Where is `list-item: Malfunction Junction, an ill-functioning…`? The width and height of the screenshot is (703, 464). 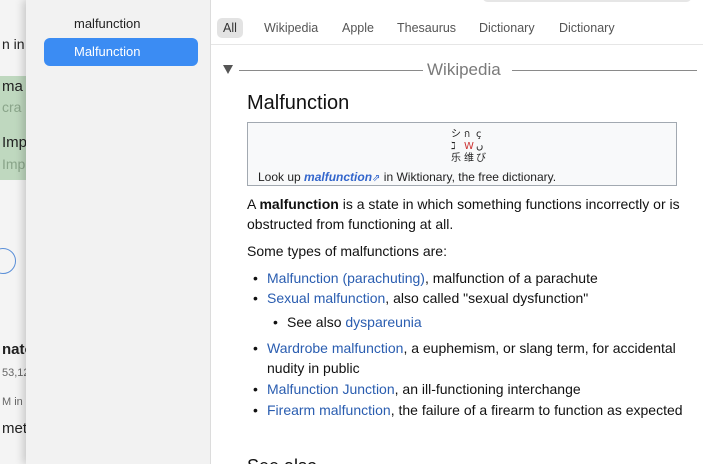 list-item: Malfunction Junction, an ill-functioning… is located at coordinates (467, 389).